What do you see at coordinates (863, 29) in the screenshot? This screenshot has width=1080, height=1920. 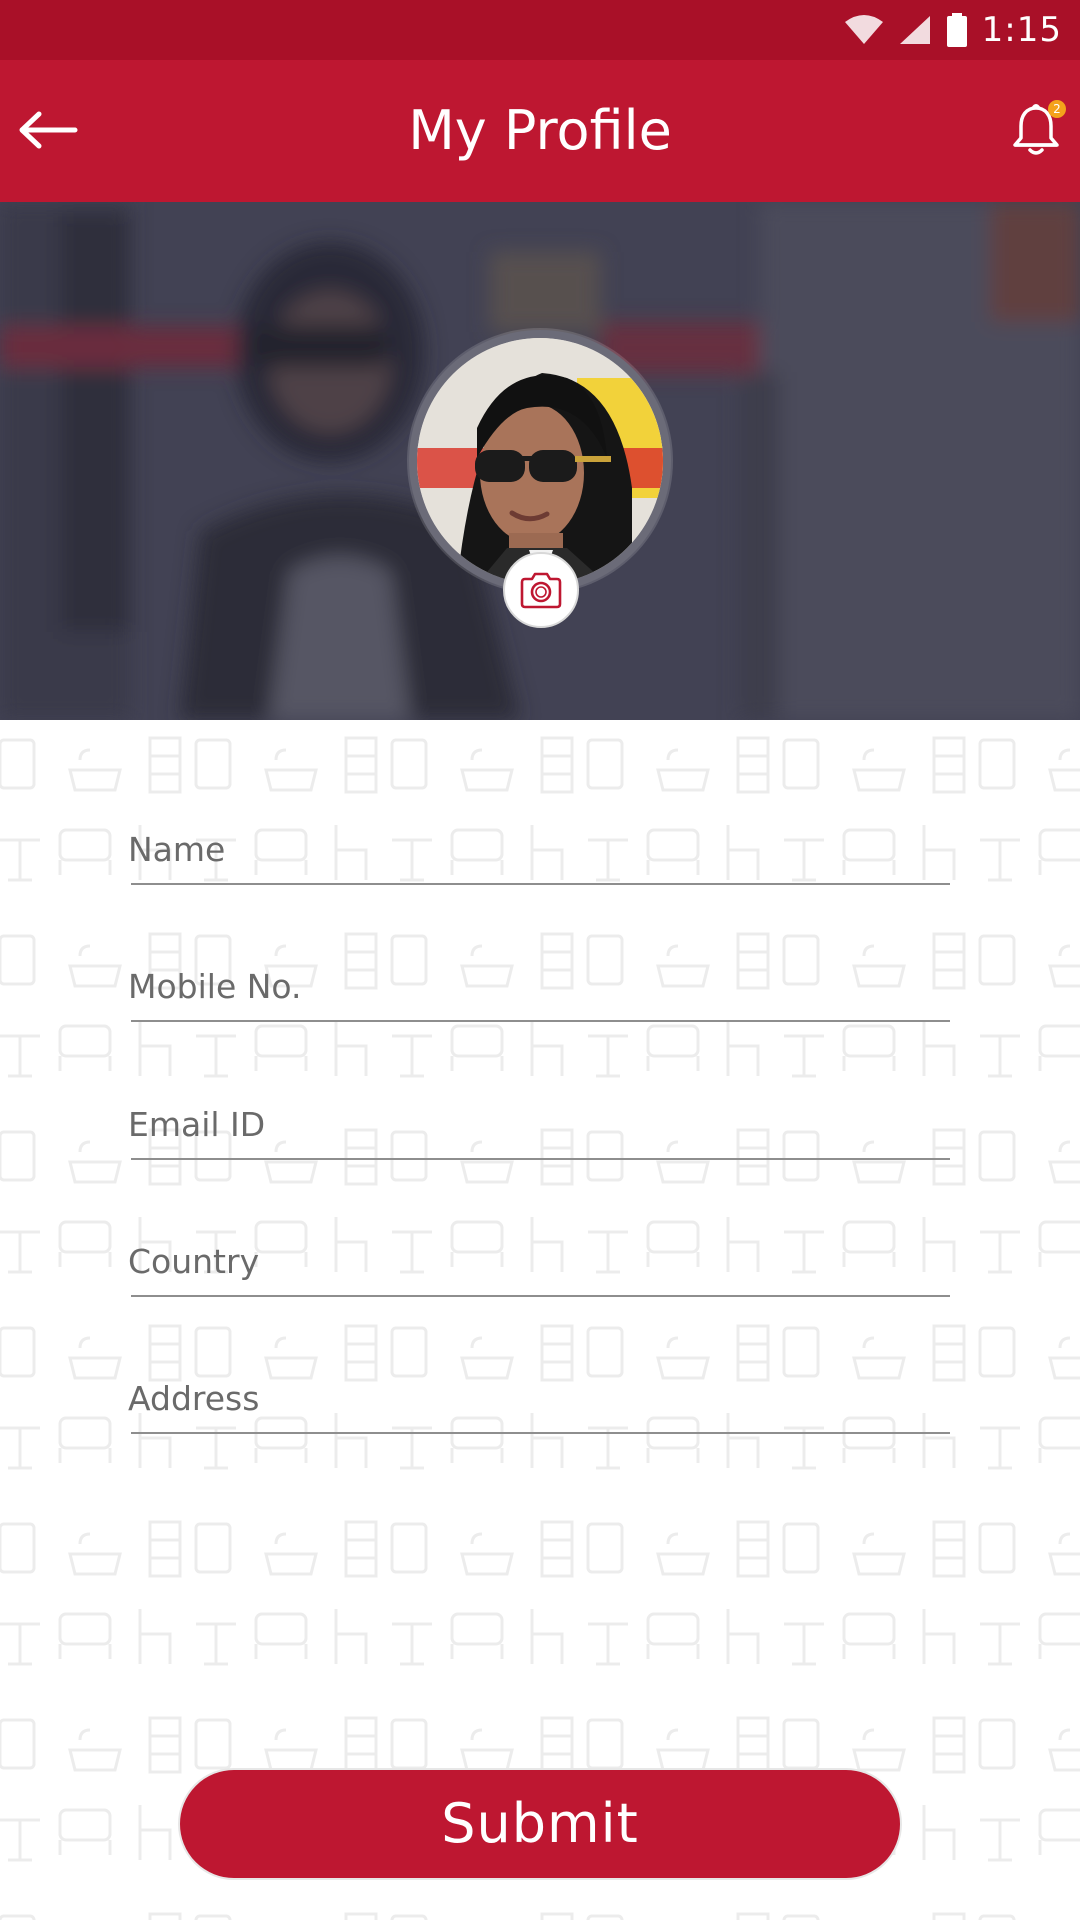 I see `wifi-icon` at bounding box center [863, 29].